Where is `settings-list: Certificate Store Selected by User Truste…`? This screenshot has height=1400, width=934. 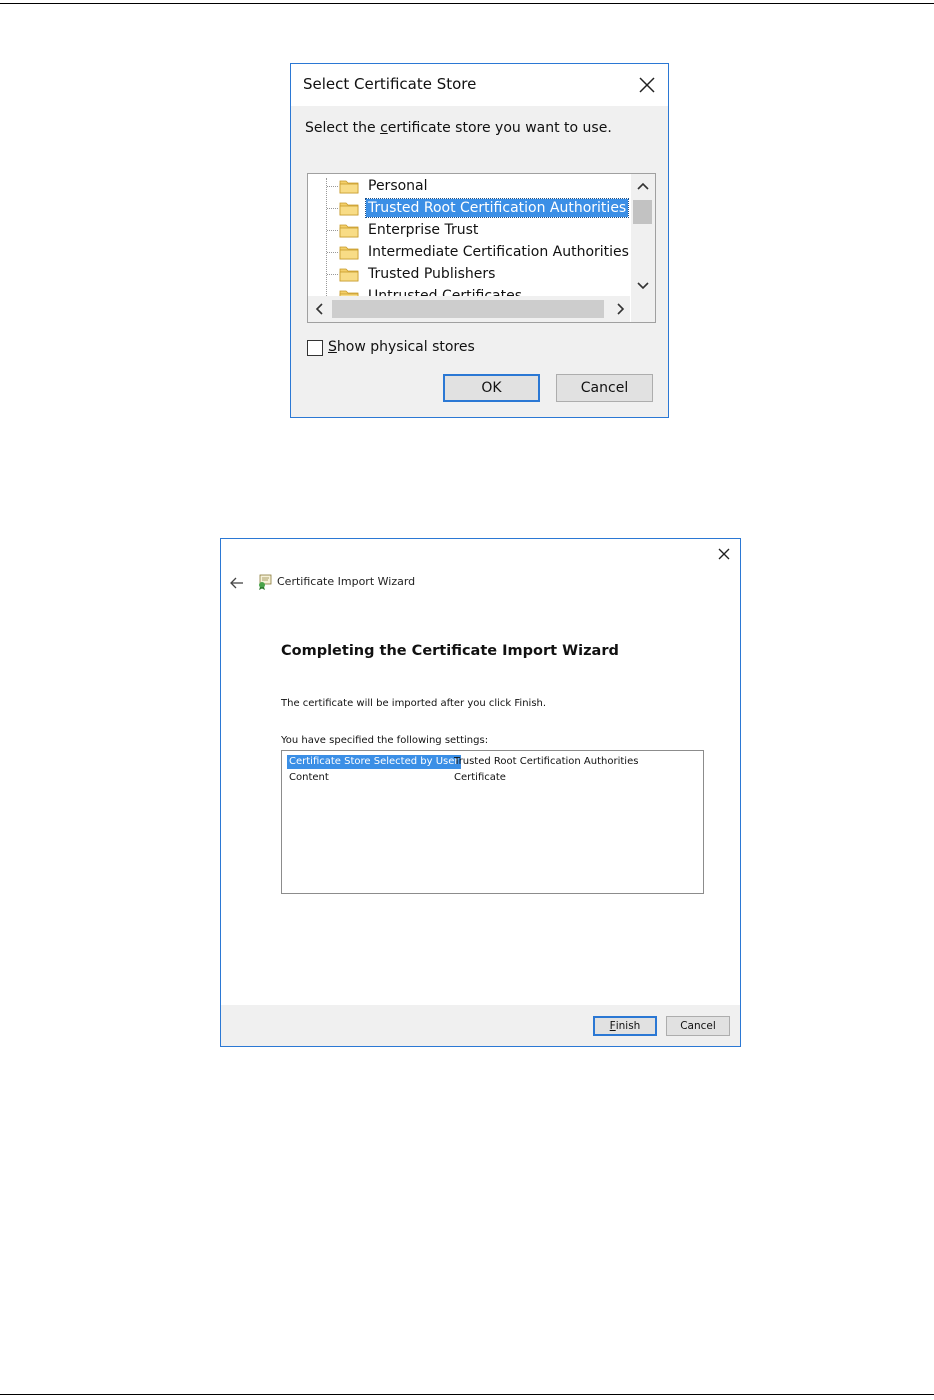 settings-list: Certificate Store Selected by User Truste… is located at coordinates (492, 822).